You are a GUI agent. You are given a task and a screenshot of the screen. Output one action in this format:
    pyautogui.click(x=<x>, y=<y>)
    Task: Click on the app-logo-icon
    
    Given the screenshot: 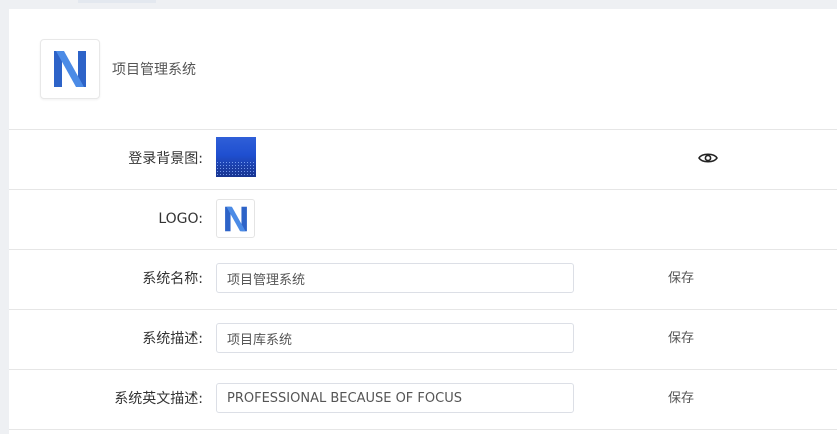 What is the action you would take?
    pyautogui.click(x=70, y=69)
    